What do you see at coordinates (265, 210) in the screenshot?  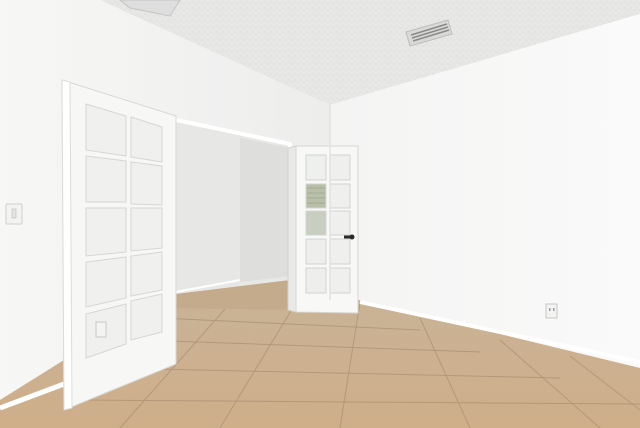 I see `closet-back-wall` at bounding box center [265, 210].